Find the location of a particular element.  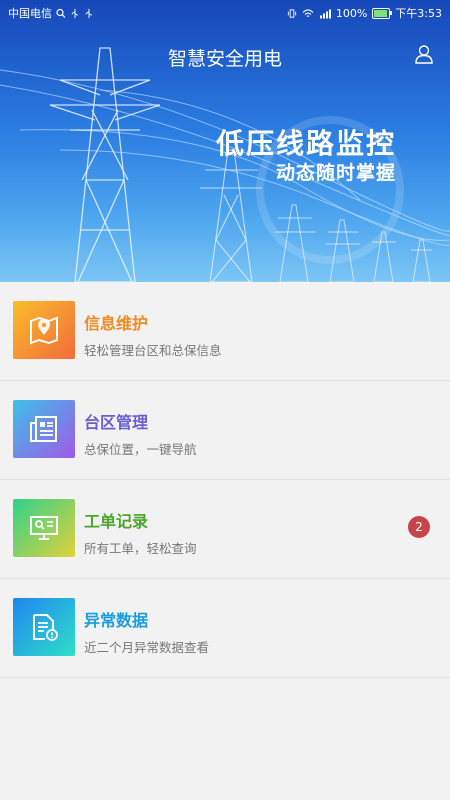

vibrate-icon is located at coordinates (291, 13).